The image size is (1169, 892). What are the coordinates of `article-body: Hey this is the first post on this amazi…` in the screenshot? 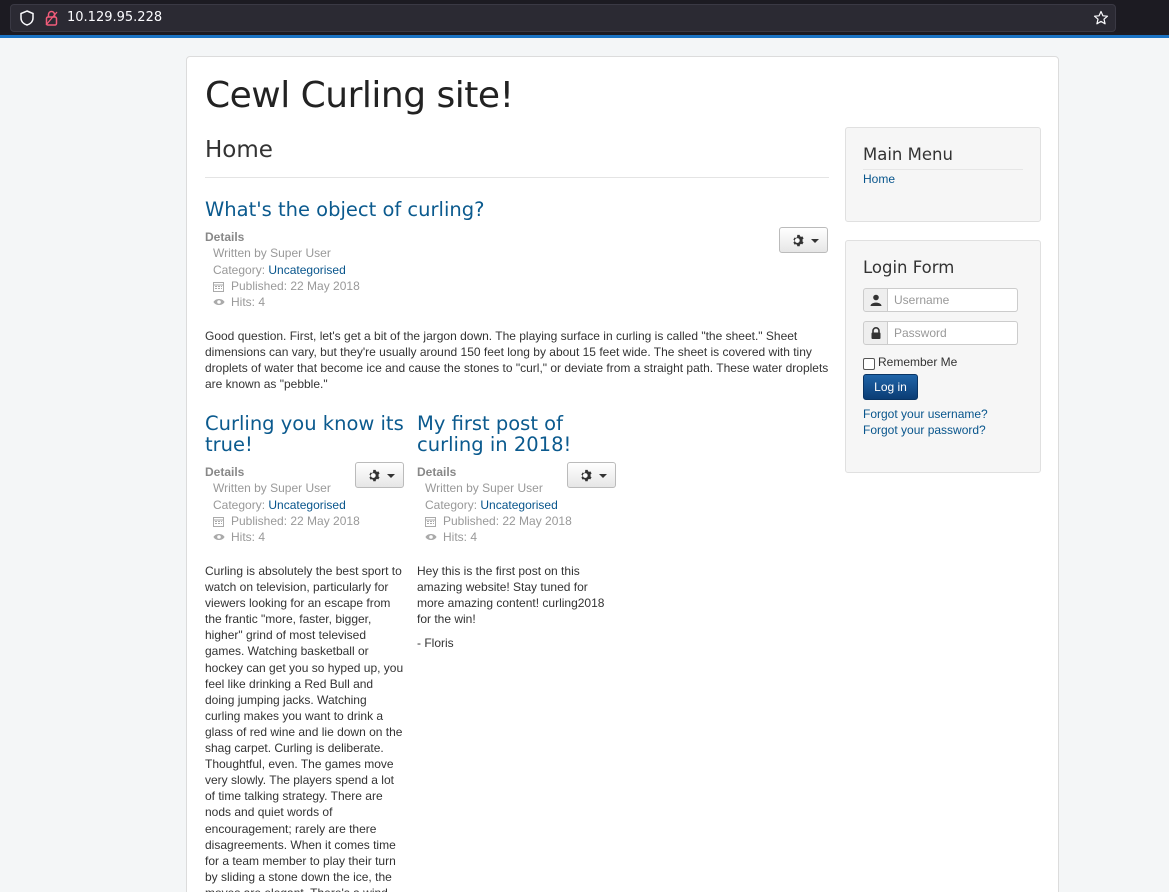 It's located at (511, 595).